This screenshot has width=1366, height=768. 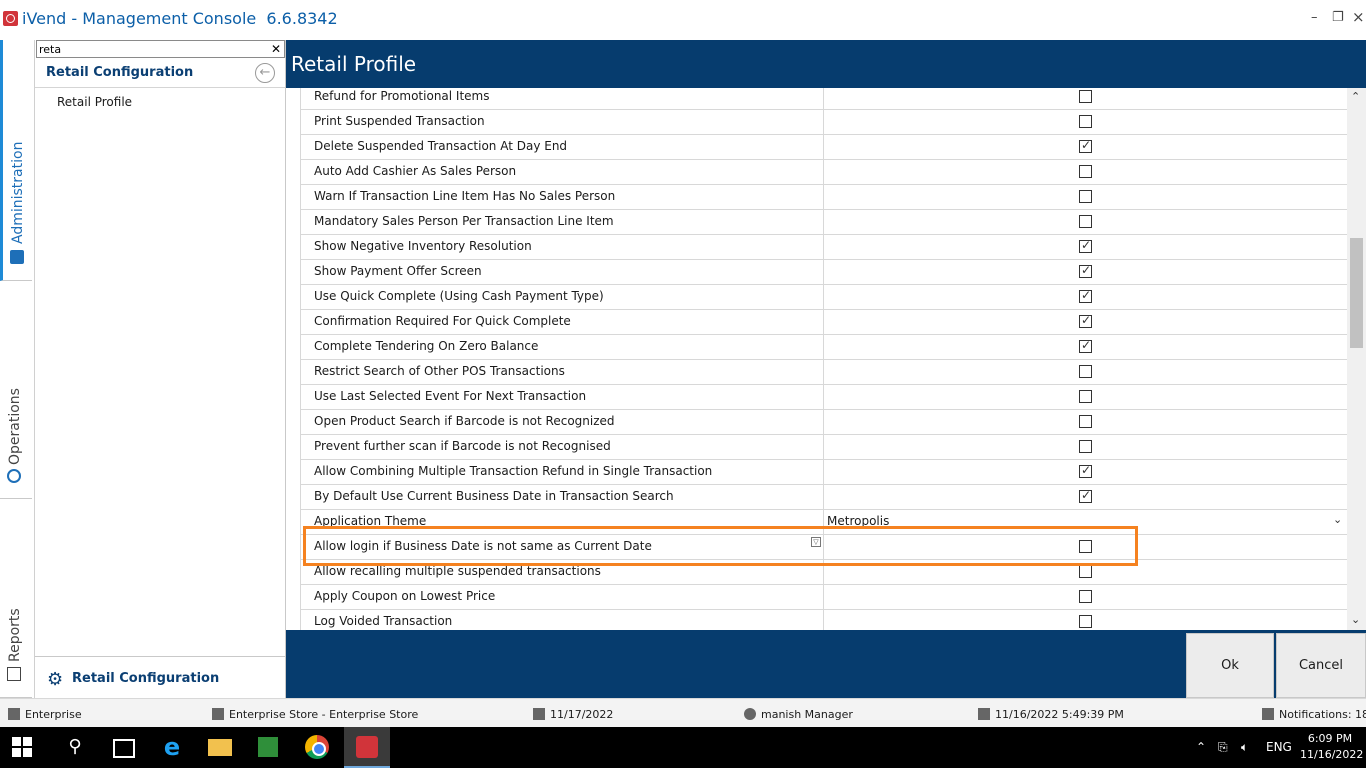 I want to click on tab-operations: Operations, so click(x=16, y=390).